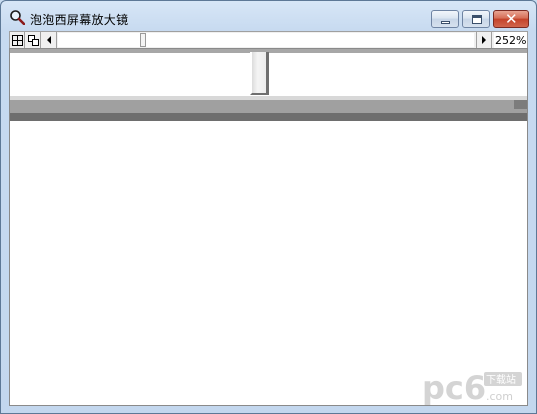 The height and width of the screenshot is (414, 537). I want to click on zoom-slider-track, so click(266, 40).